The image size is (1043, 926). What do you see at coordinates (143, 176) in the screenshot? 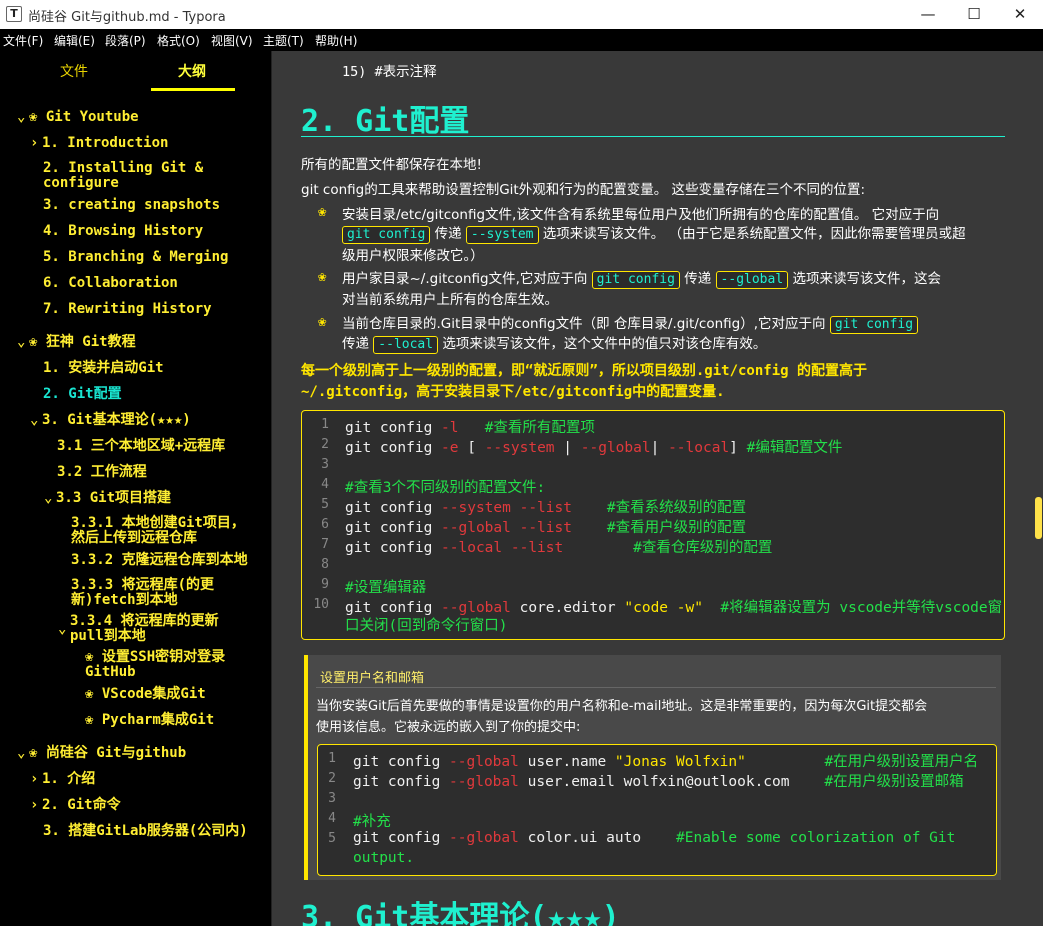
I see `outline-item: 2. Installing Git & configure` at bounding box center [143, 176].